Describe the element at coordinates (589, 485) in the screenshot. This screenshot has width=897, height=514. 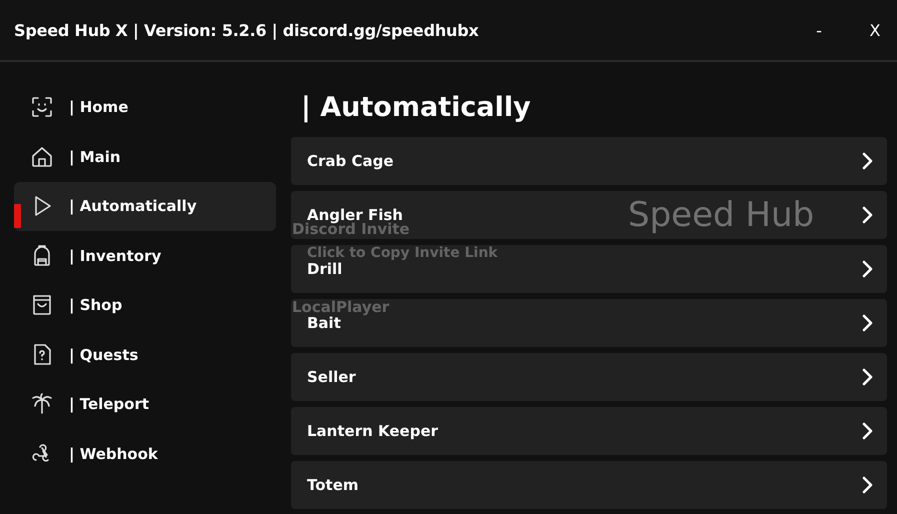
I see `feature-row: Totem` at that location.